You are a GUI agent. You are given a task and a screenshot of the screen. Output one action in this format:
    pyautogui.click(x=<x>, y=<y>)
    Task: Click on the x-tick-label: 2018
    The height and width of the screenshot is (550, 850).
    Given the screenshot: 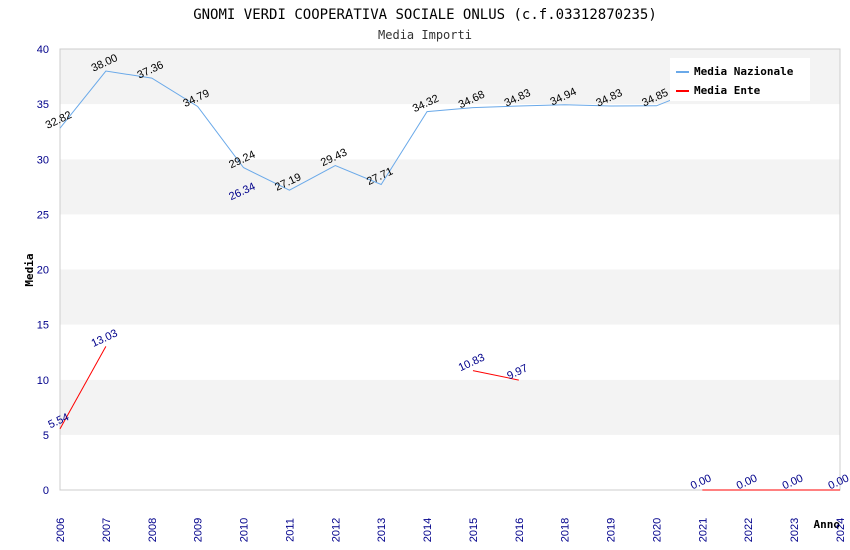 What is the action you would take?
    pyautogui.click(x=566, y=530)
    